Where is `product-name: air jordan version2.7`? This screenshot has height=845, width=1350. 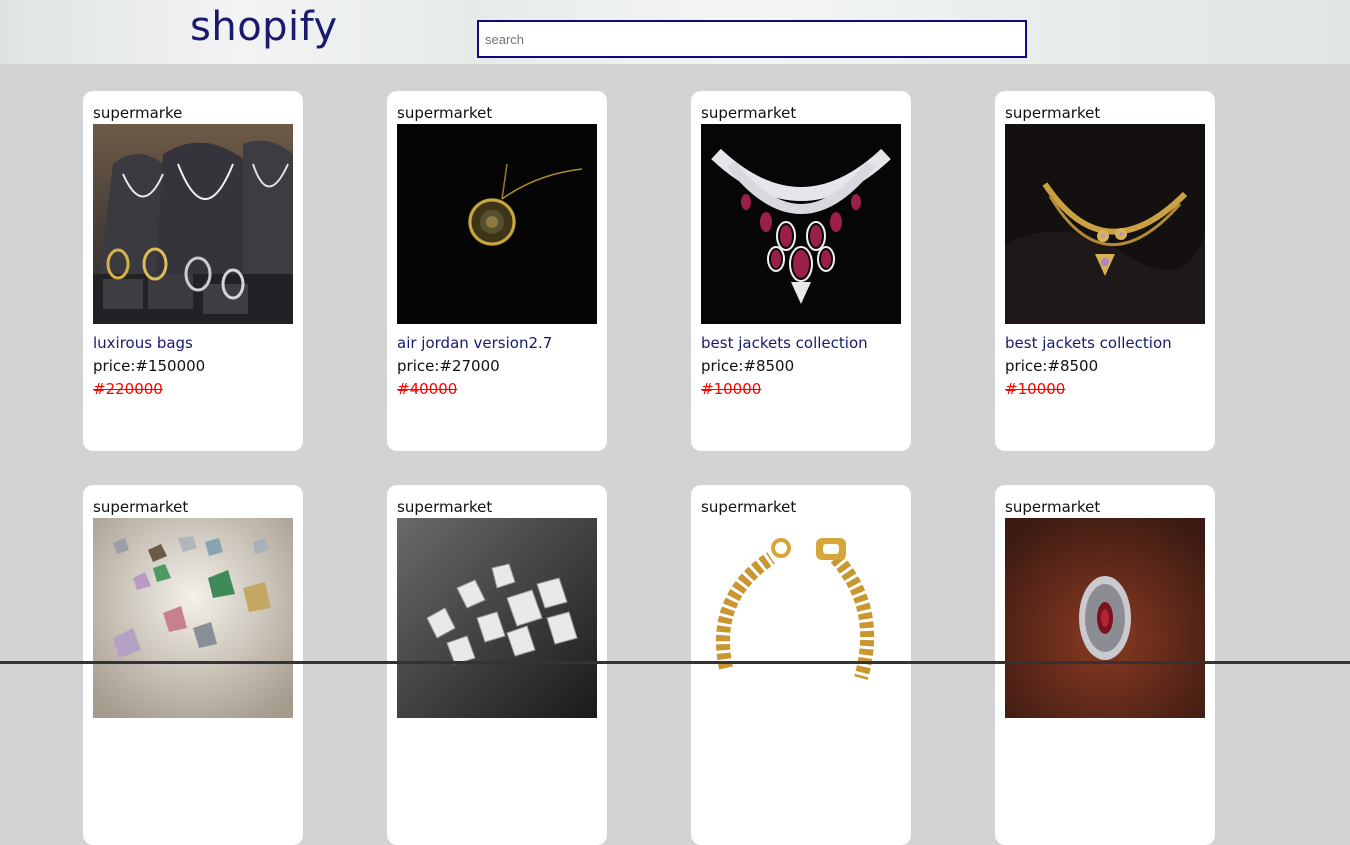 product-name: air jordan version2.7 is located at coordinates (497, 343).